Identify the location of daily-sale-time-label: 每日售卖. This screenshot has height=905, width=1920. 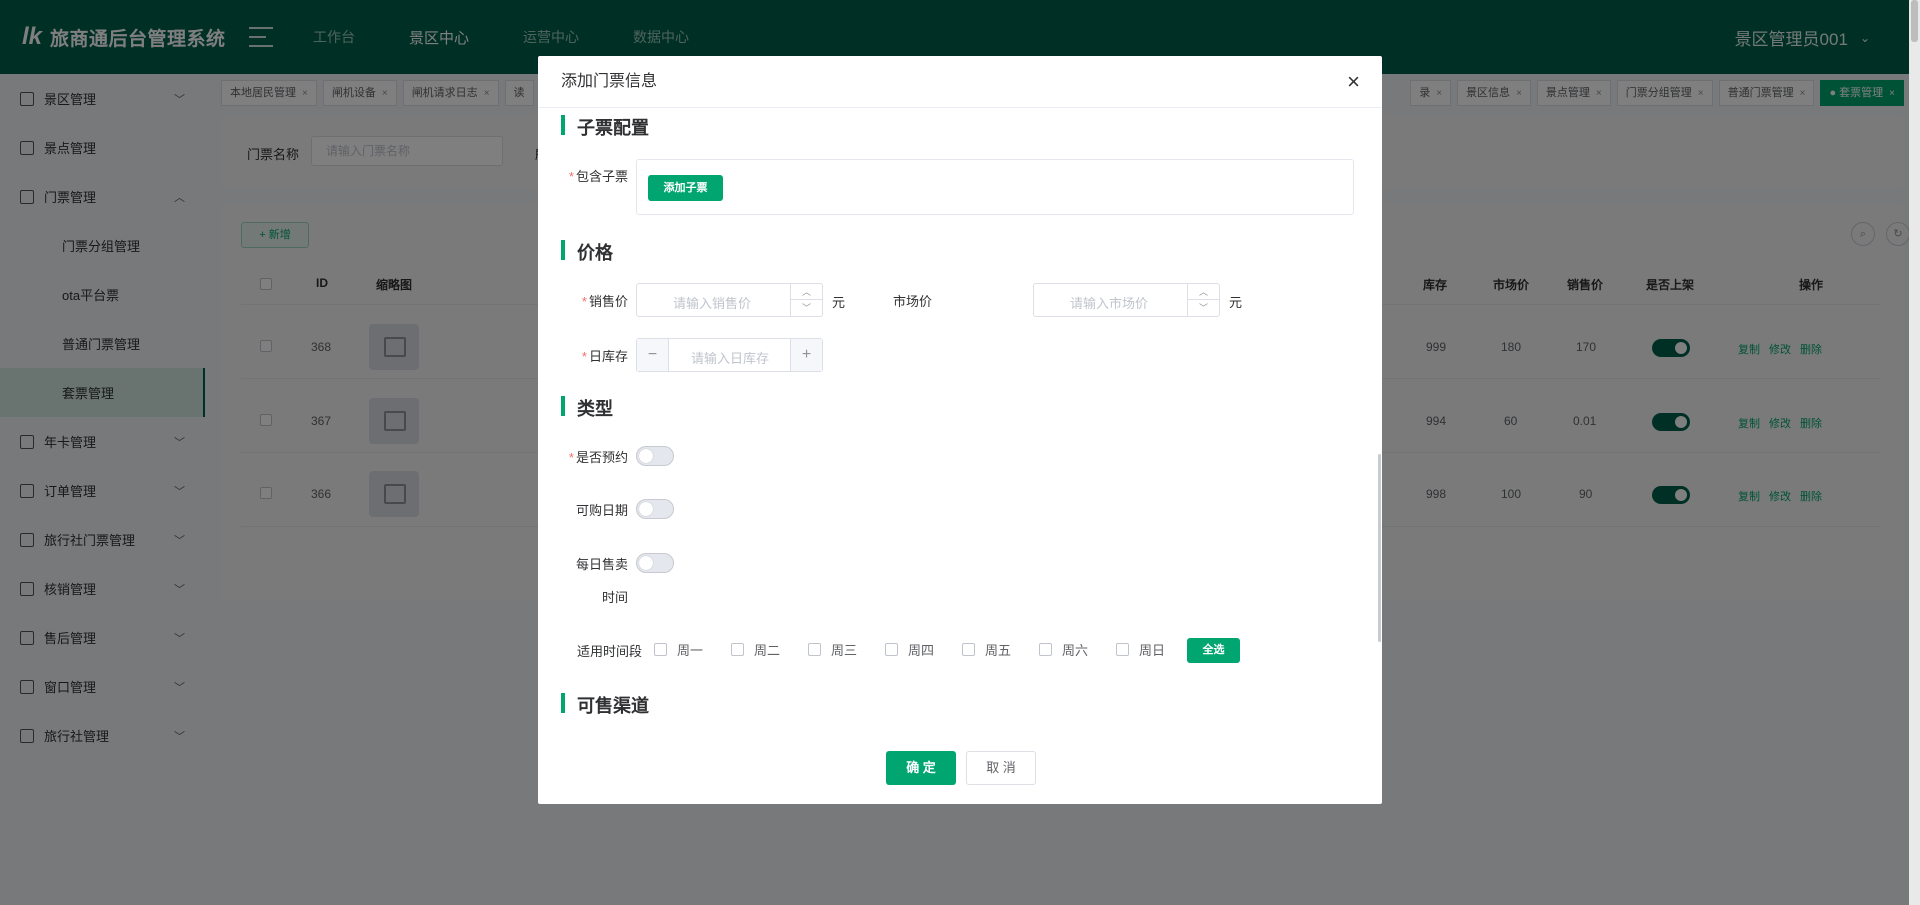
(601, 564).